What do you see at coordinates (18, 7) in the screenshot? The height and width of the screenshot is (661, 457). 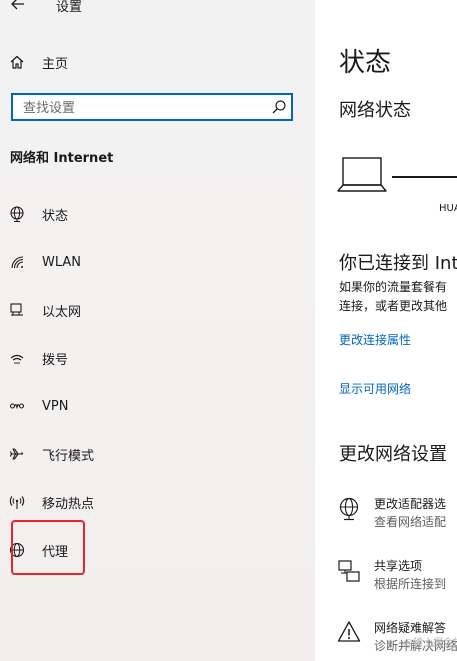 I see `back-arrow-icon` at bounding box center [18, 7].